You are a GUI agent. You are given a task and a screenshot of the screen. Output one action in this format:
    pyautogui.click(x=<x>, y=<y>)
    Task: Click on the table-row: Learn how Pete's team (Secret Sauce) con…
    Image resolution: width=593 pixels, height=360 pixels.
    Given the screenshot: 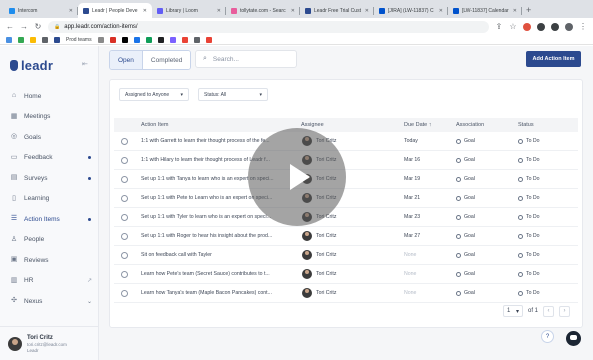 What is the action you would take?
    pyautogui.click(x=346, y=274)
    